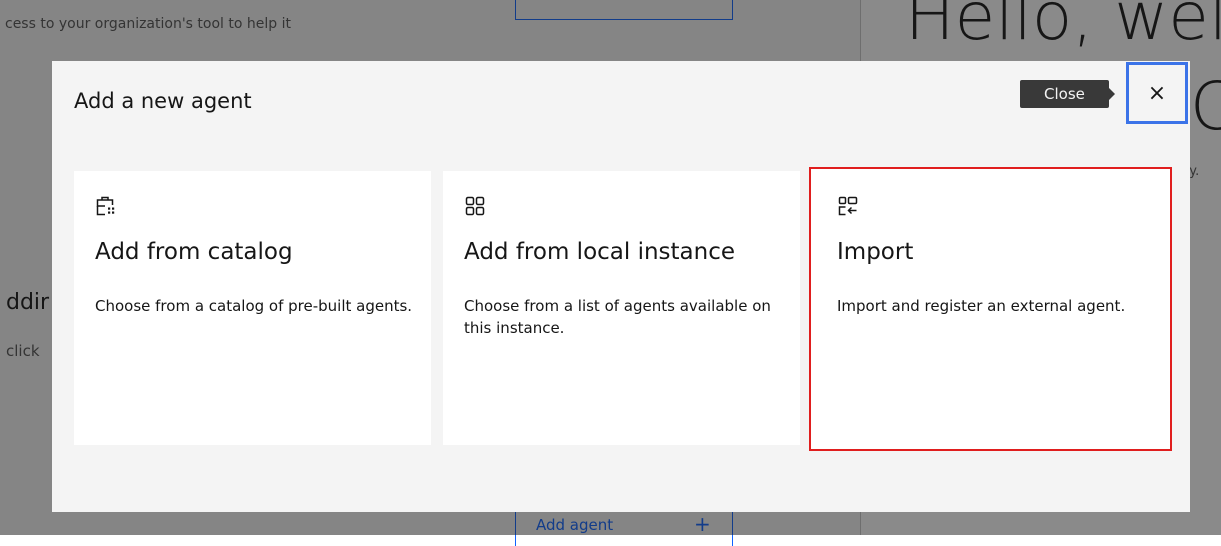 The image size is (1221, 546). What do you see at coordinates (1064, 94) in the screenshot?
I see `close-tooltip-label: Close` at bounding box center [1064, 94].